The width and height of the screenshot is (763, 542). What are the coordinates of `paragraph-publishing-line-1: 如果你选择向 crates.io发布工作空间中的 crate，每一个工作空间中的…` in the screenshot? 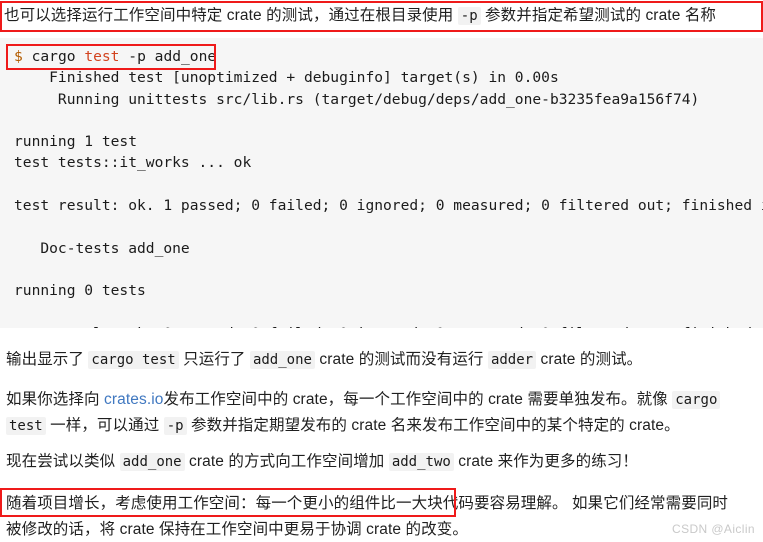 It's located at (363, 400).